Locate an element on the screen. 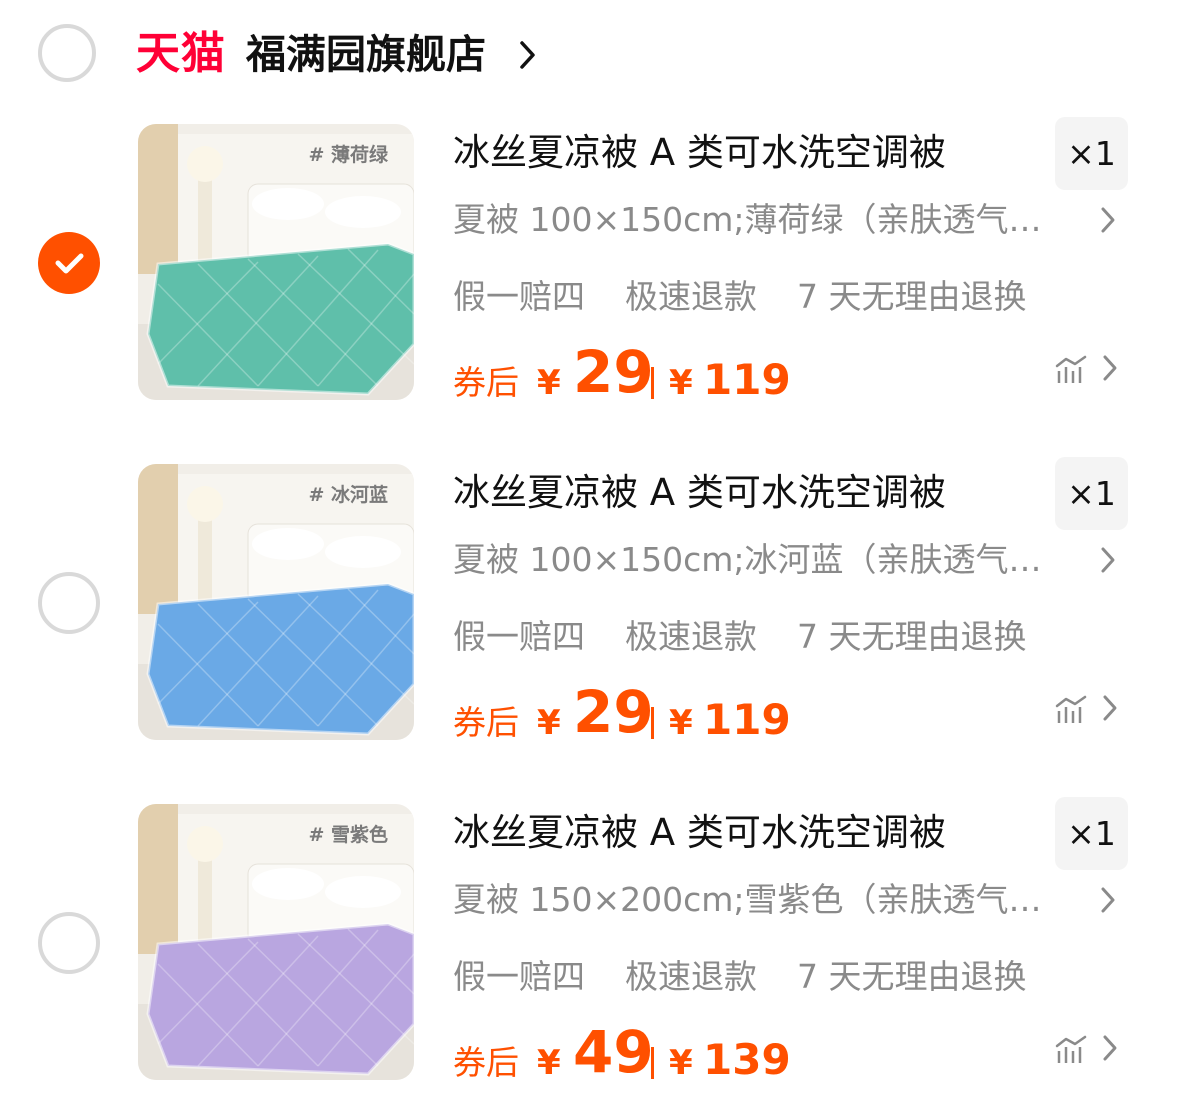  item-select-radio-checked is located at coordinates (69, 263).